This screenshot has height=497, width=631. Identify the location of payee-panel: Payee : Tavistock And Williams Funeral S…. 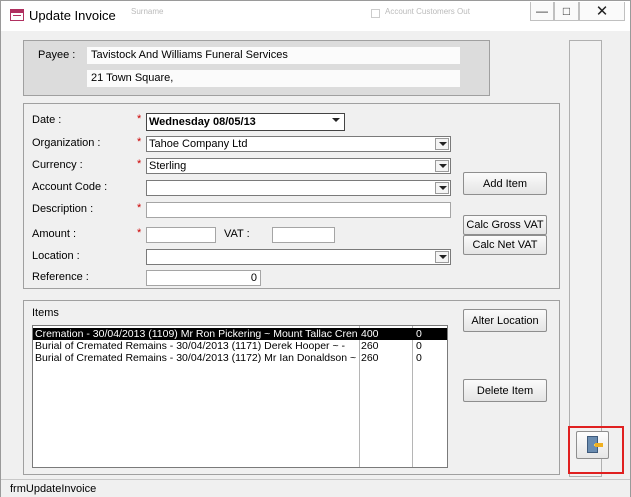
(256, 68).